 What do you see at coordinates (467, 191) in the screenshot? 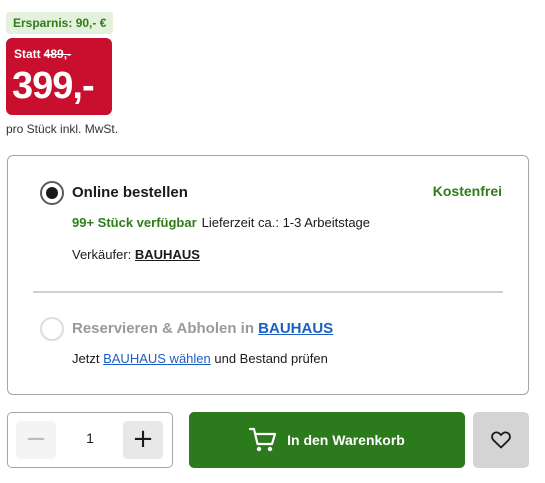
I see `shipping-cost-label: Kostenfrei` at bounding box center [467, 191].